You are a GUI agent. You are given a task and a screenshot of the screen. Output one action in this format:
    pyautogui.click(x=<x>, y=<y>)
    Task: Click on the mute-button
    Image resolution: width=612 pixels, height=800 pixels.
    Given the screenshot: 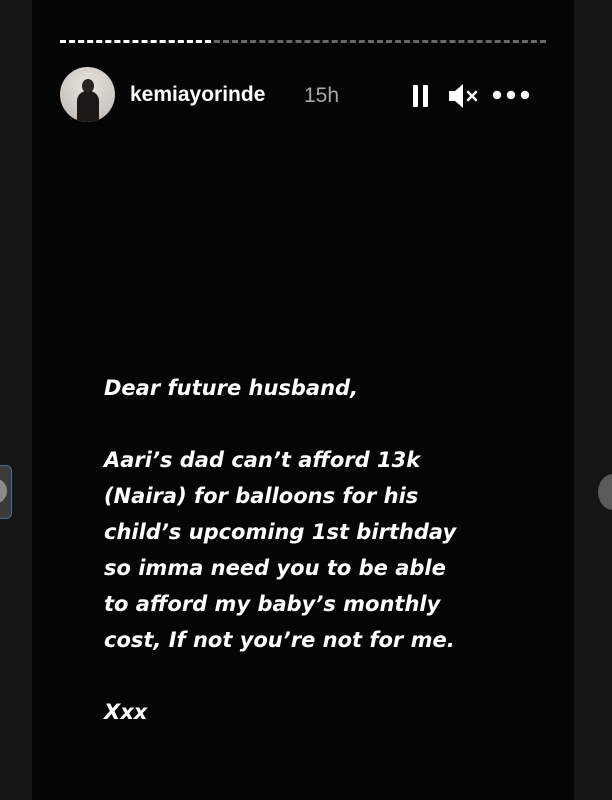 What is the action you would take?
    pyautogui.click(x=463, y=96)
    